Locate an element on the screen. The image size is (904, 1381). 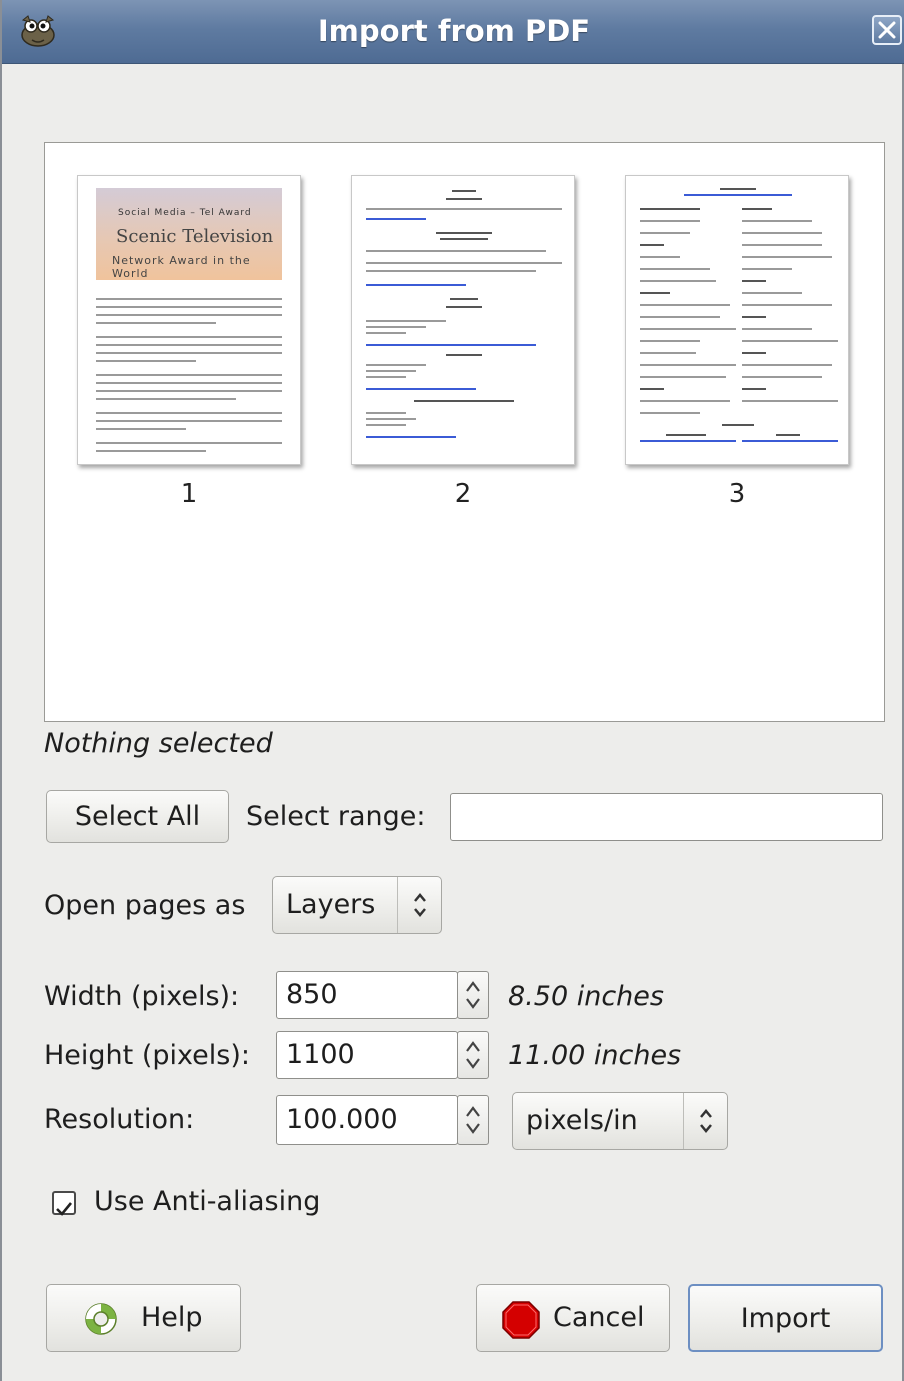
height-spin-buttons is located at coordinates (473, 1055).